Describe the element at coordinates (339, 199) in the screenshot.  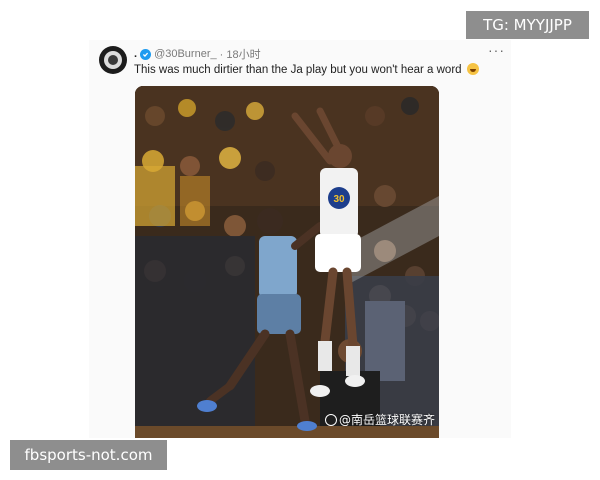
I see `jersey-number: 30` at that location.